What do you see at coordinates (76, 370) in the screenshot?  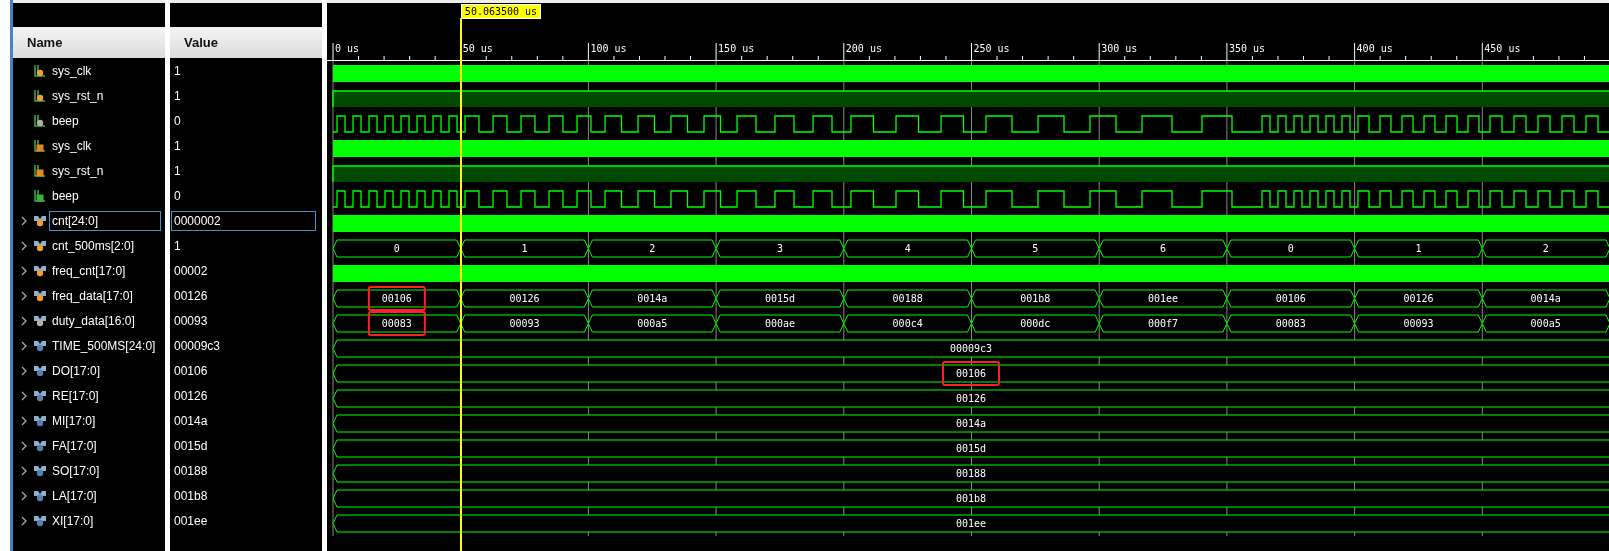 I see `signal-name: DO[17:0]` at bounding box center [76, 370].